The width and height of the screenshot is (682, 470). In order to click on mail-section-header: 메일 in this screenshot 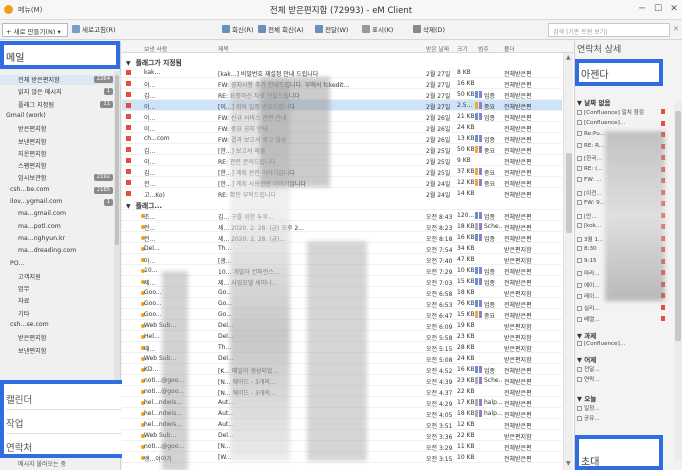, I will do `click(60, 55)`.